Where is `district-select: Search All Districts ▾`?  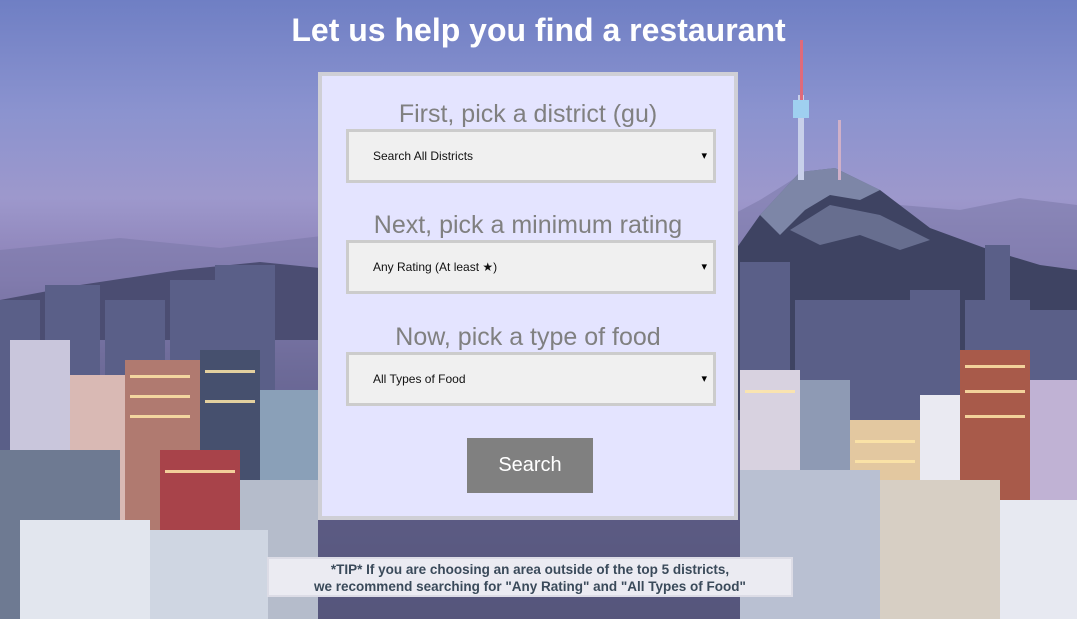
district-select: Search All Districts ▾ is located at coordinates (531, 156).